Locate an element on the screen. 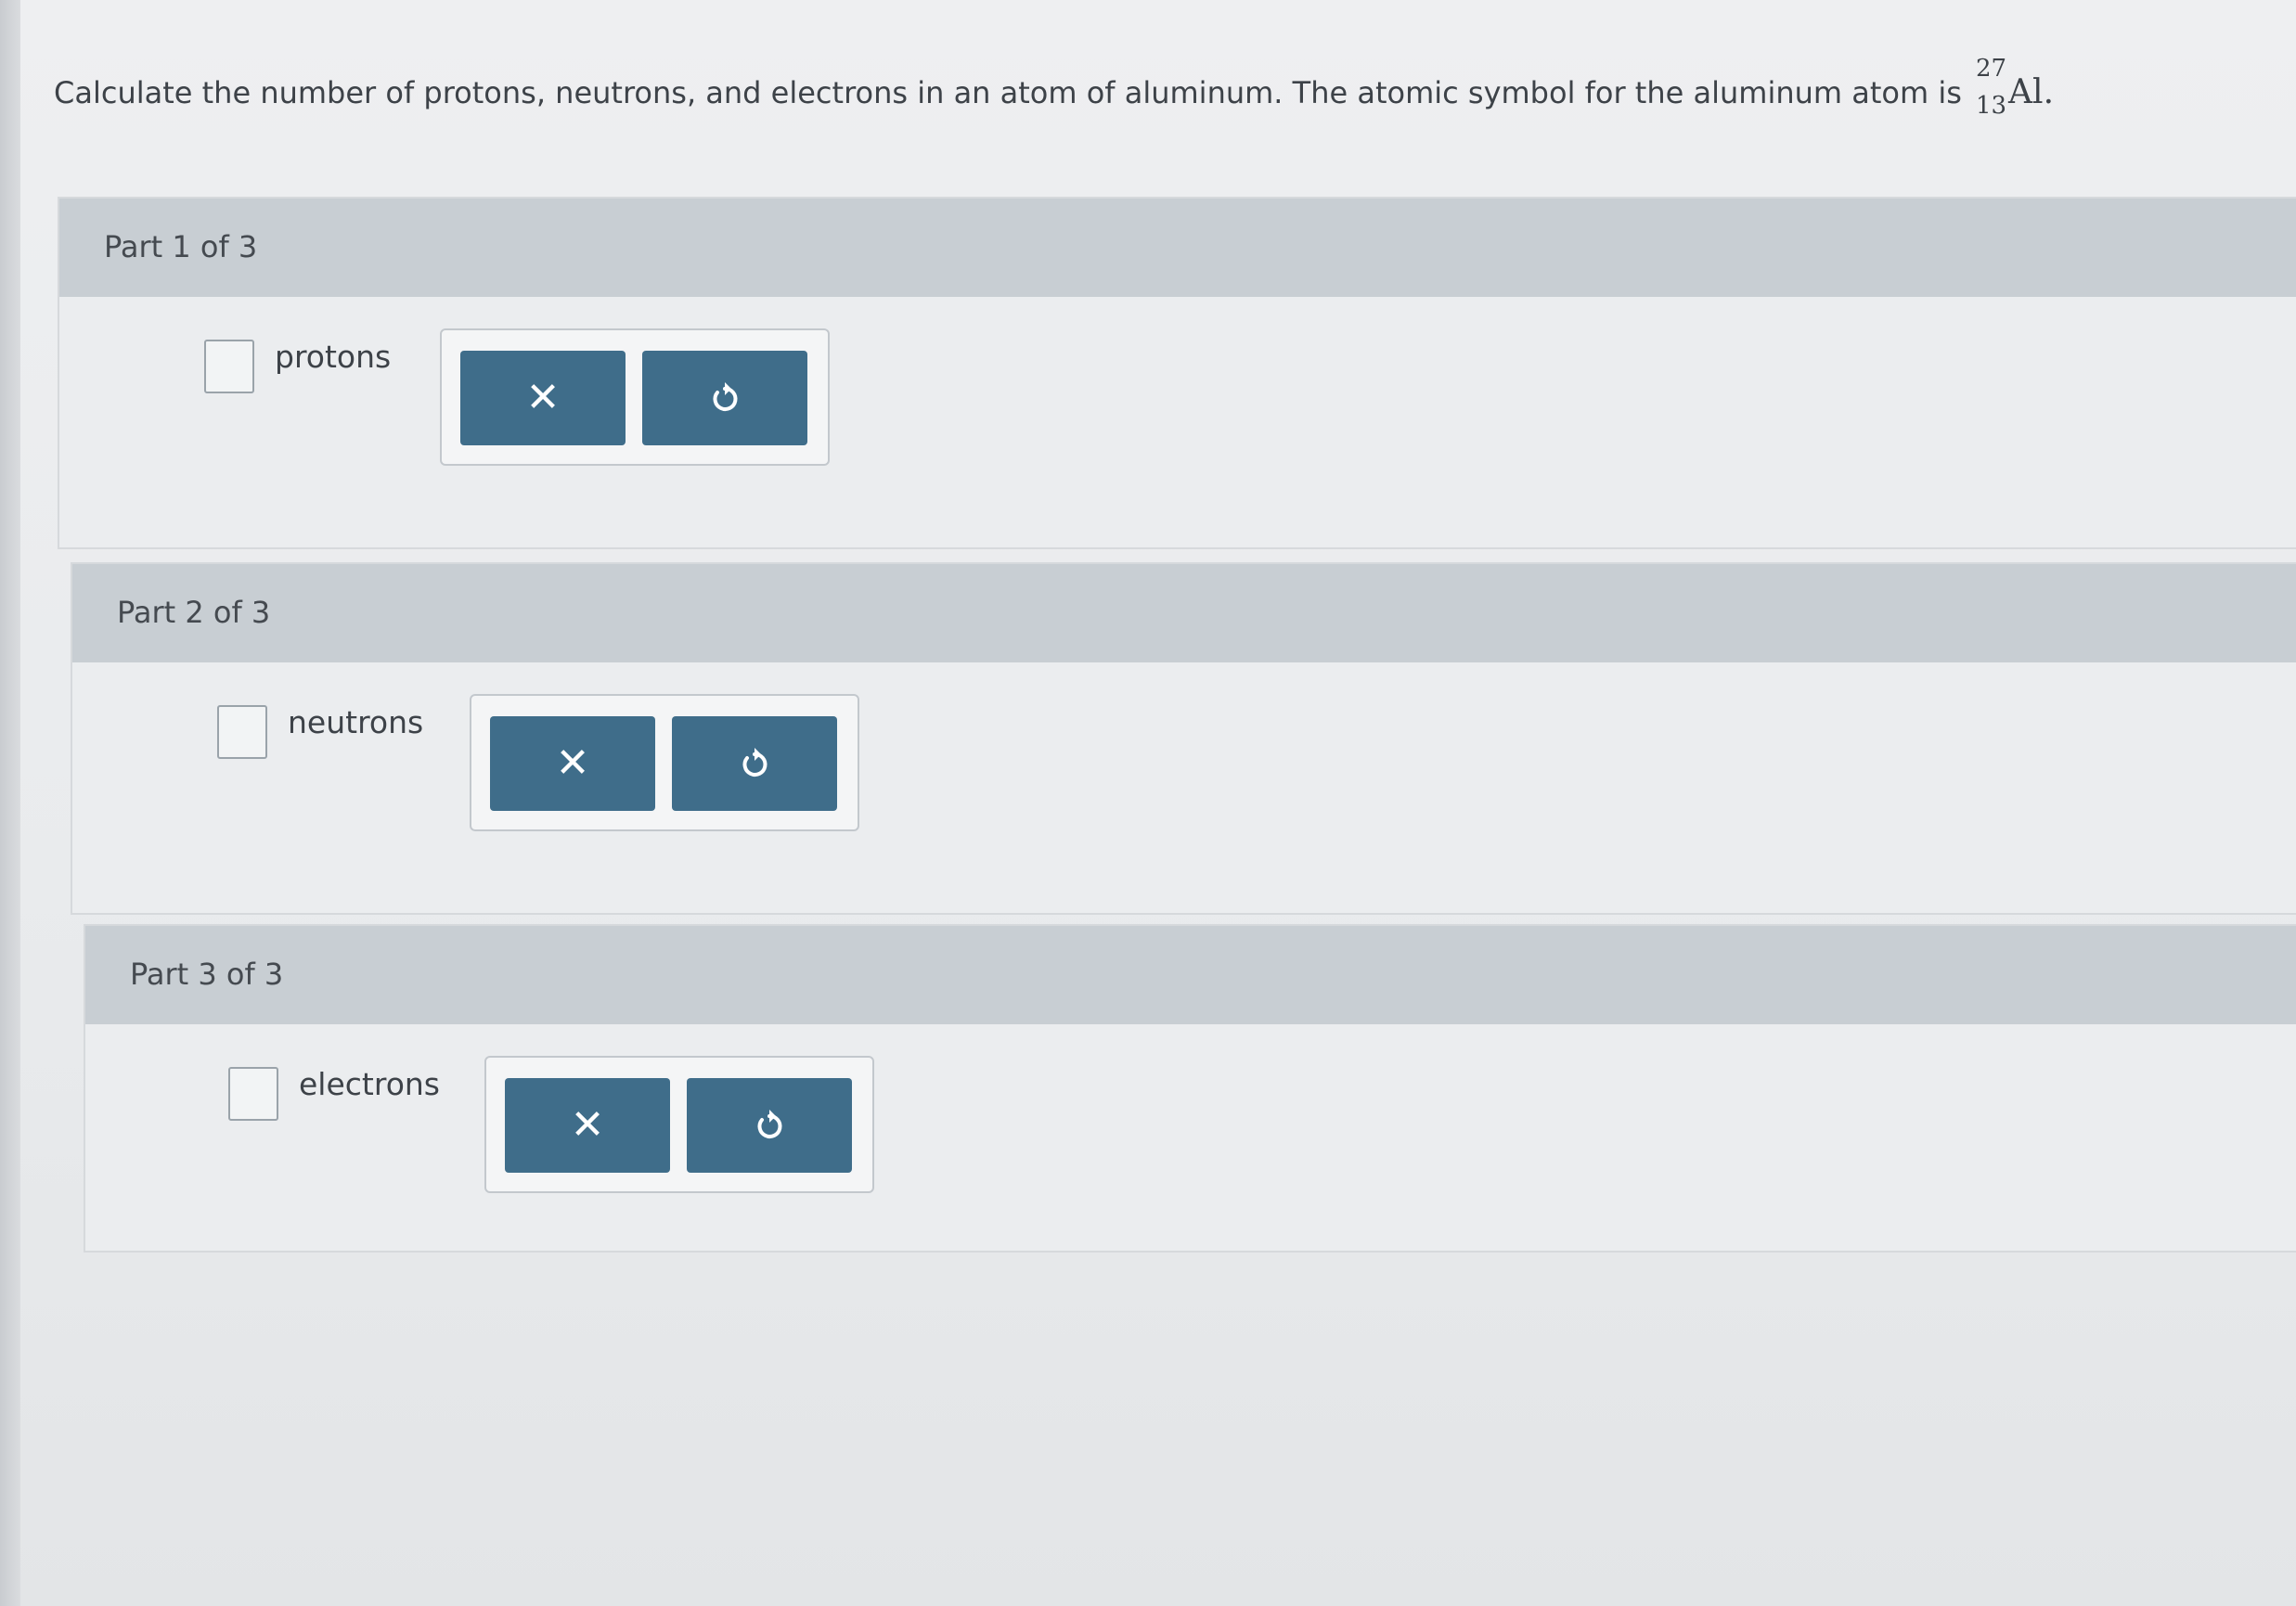  part-3-toolbar: ✕ is located at coordinates (679, 1125).